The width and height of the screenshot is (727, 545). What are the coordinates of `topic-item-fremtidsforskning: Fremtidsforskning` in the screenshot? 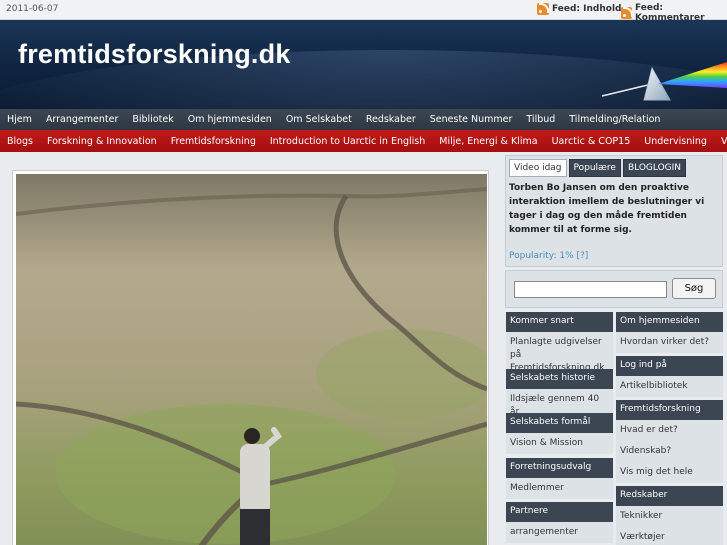 It's located at (213, 141).